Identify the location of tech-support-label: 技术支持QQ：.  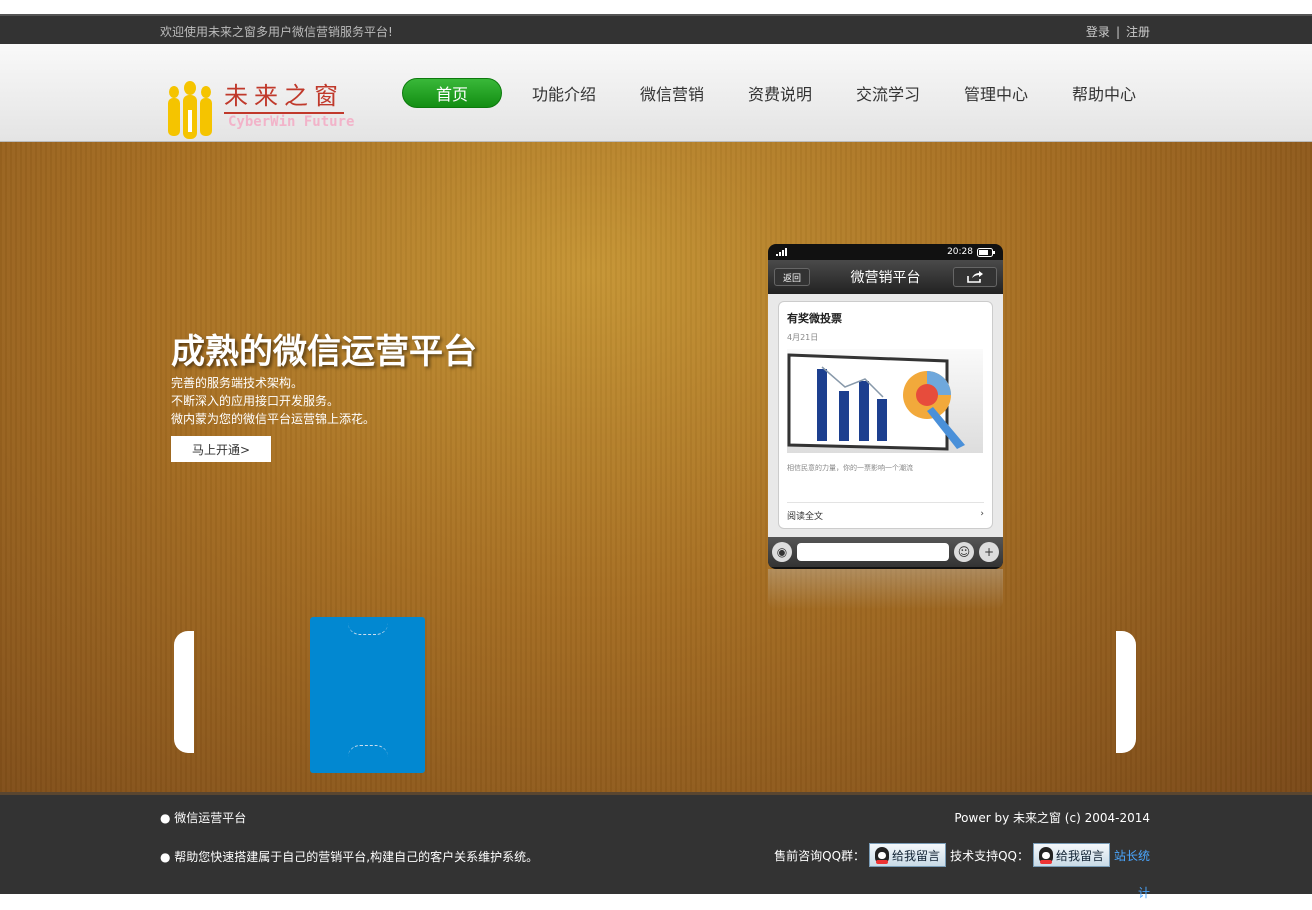
(989, 855).